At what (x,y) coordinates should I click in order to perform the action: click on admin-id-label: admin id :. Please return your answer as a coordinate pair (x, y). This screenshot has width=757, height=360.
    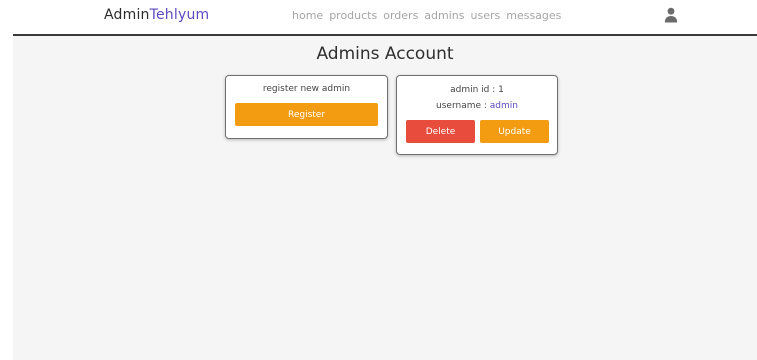
    Looking at the image, I should click on (474, 90).